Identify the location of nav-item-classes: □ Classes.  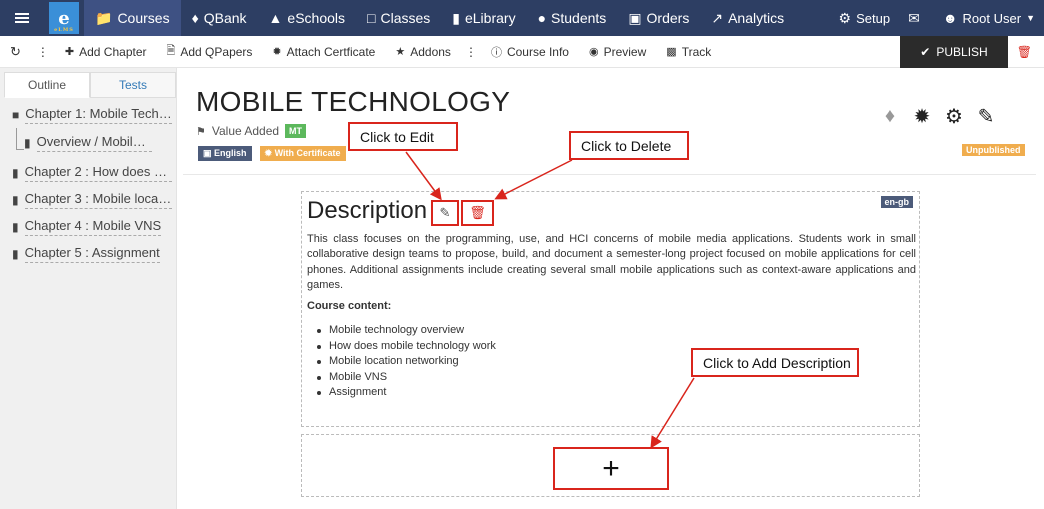
(398, 18).